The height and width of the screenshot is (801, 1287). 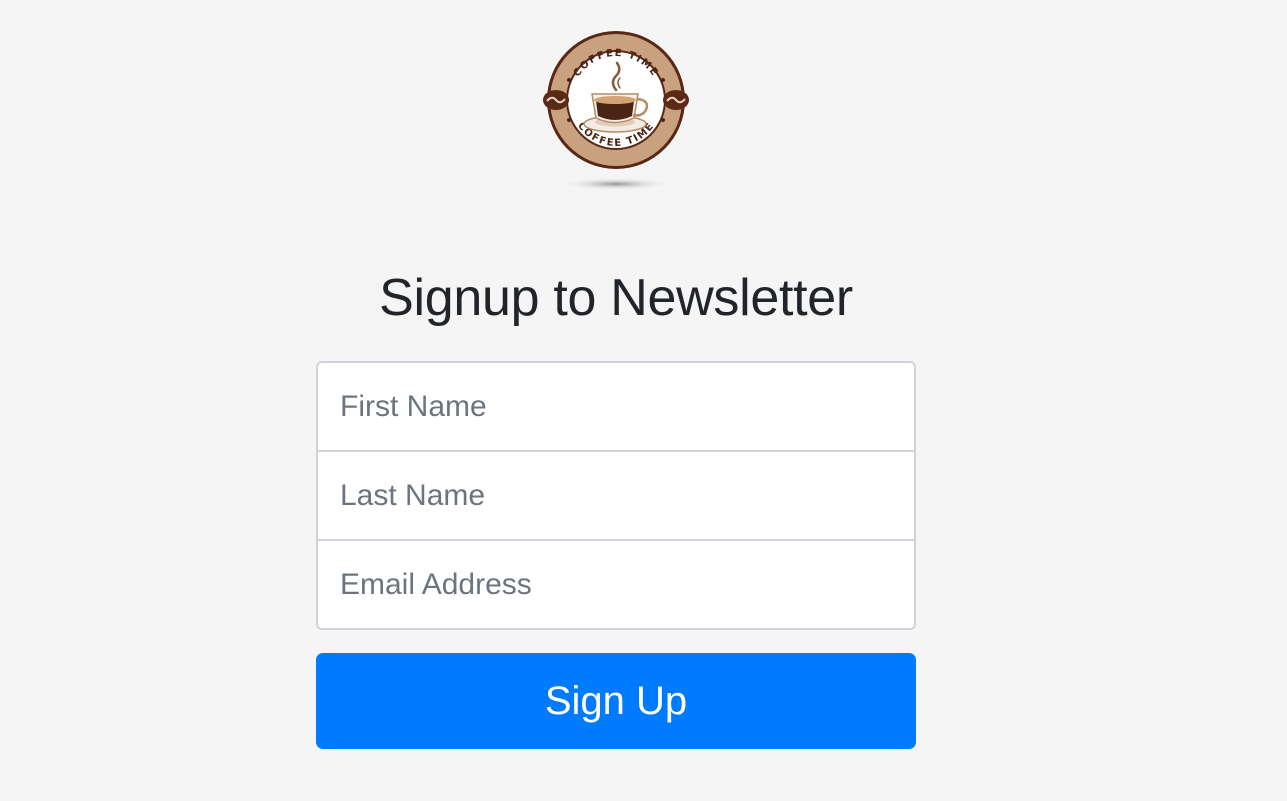 I want to click on last-name-input, so click(x=616, y=495).